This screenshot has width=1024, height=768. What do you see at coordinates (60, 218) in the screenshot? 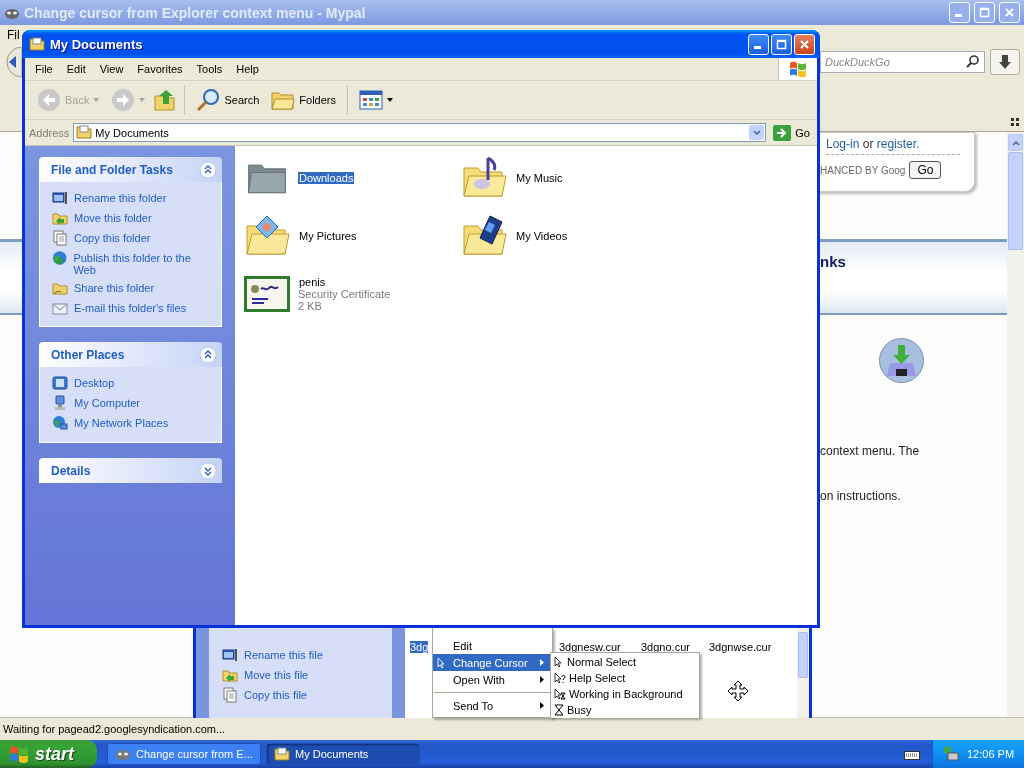
I see `folder-arrow-icon` at bounding box center [60, 218].